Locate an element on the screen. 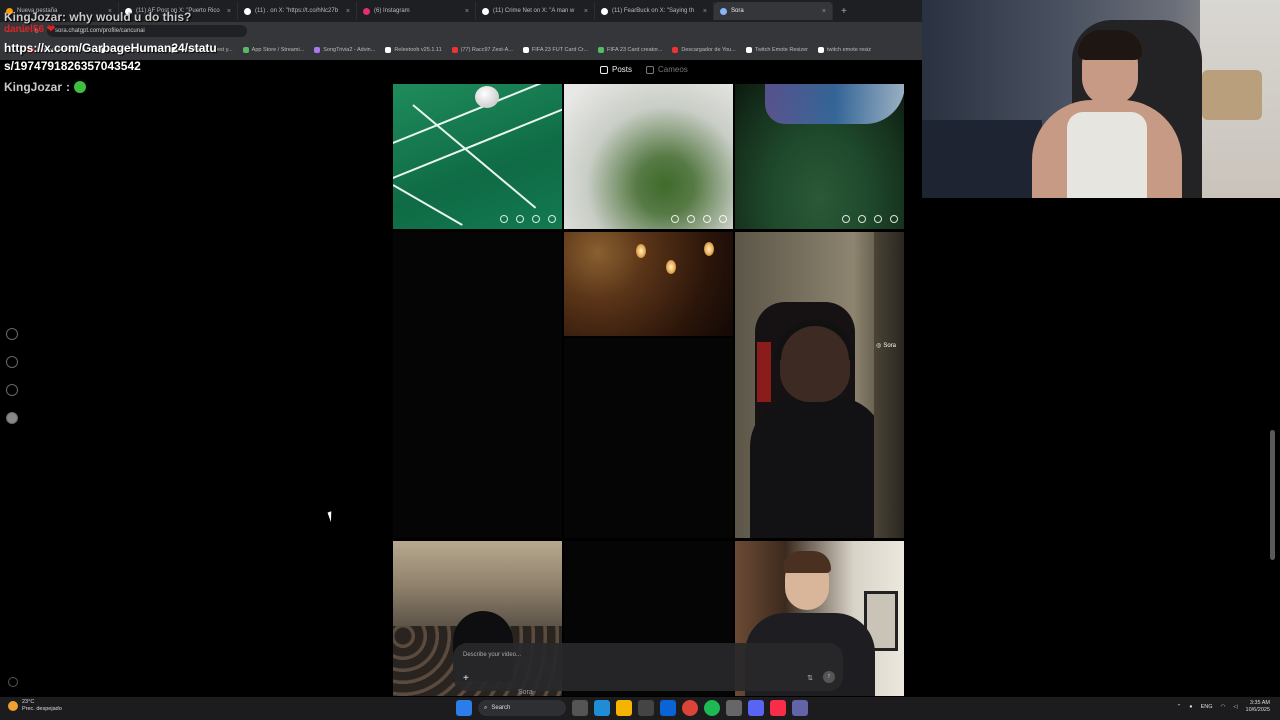 This screenshot has width=1280, height=720. taskbar-search: ⌕ Search is located at coordinates (522, 708).